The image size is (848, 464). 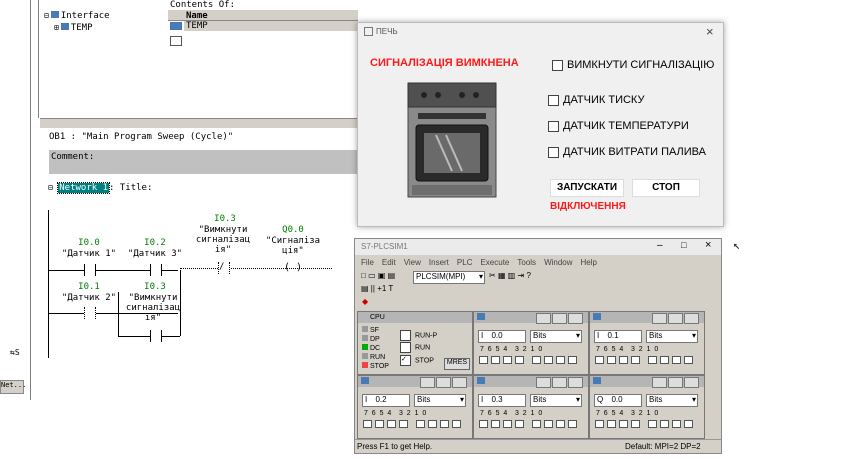 What do you see at coordinates (526, 262) in the screenshot?
I see `menu-tools: Tools` at bounding box center [526, 262].